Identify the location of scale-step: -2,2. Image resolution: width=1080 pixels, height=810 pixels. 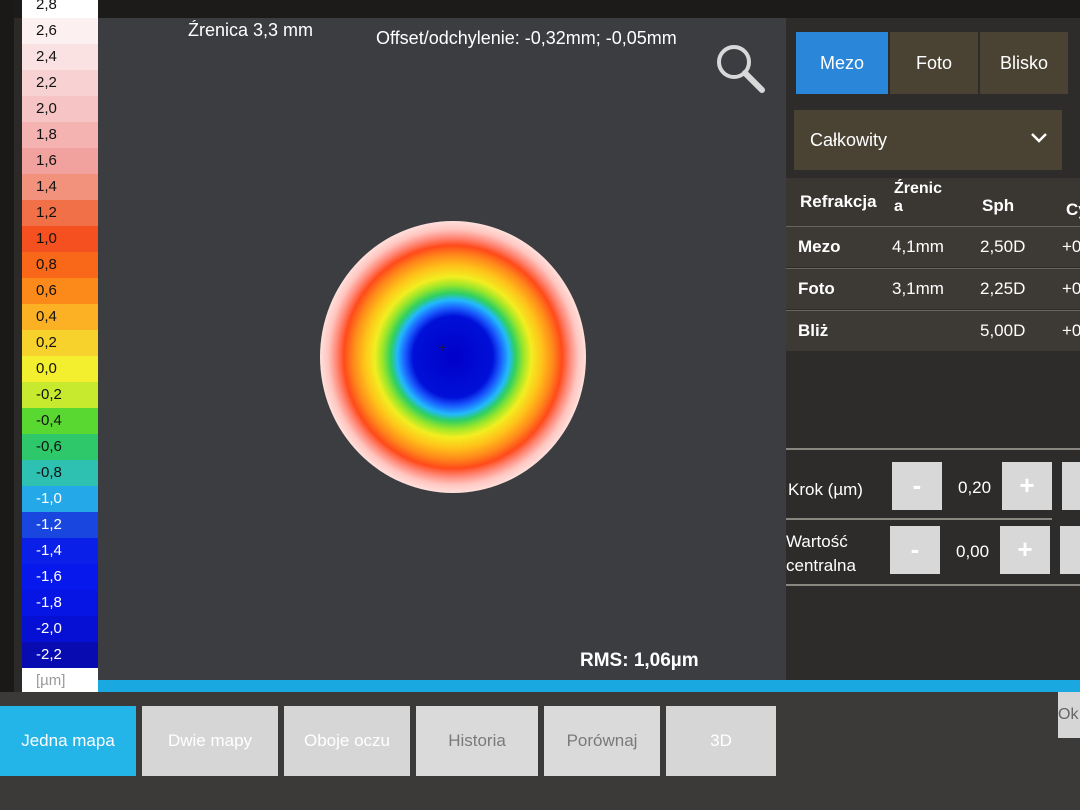
(60, 655).